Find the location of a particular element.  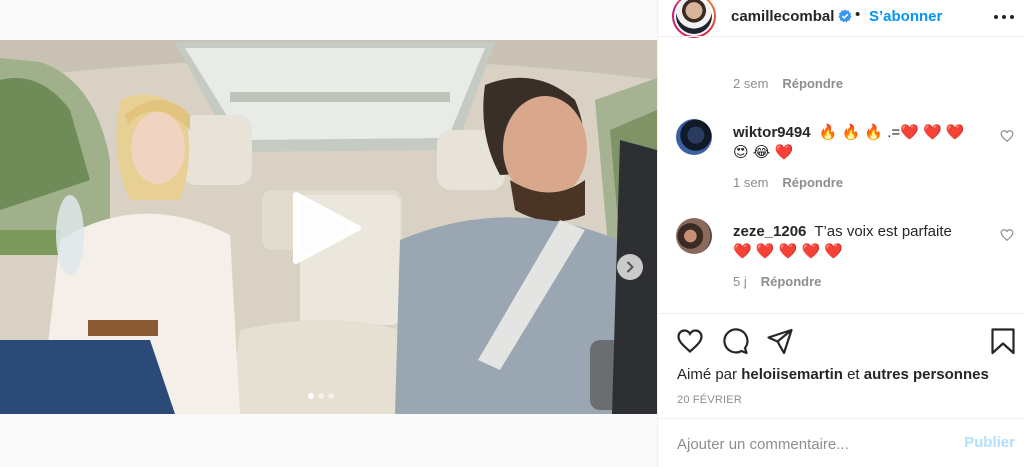

commenter-username: zeze_1206 is located at coordinates (769, 231).